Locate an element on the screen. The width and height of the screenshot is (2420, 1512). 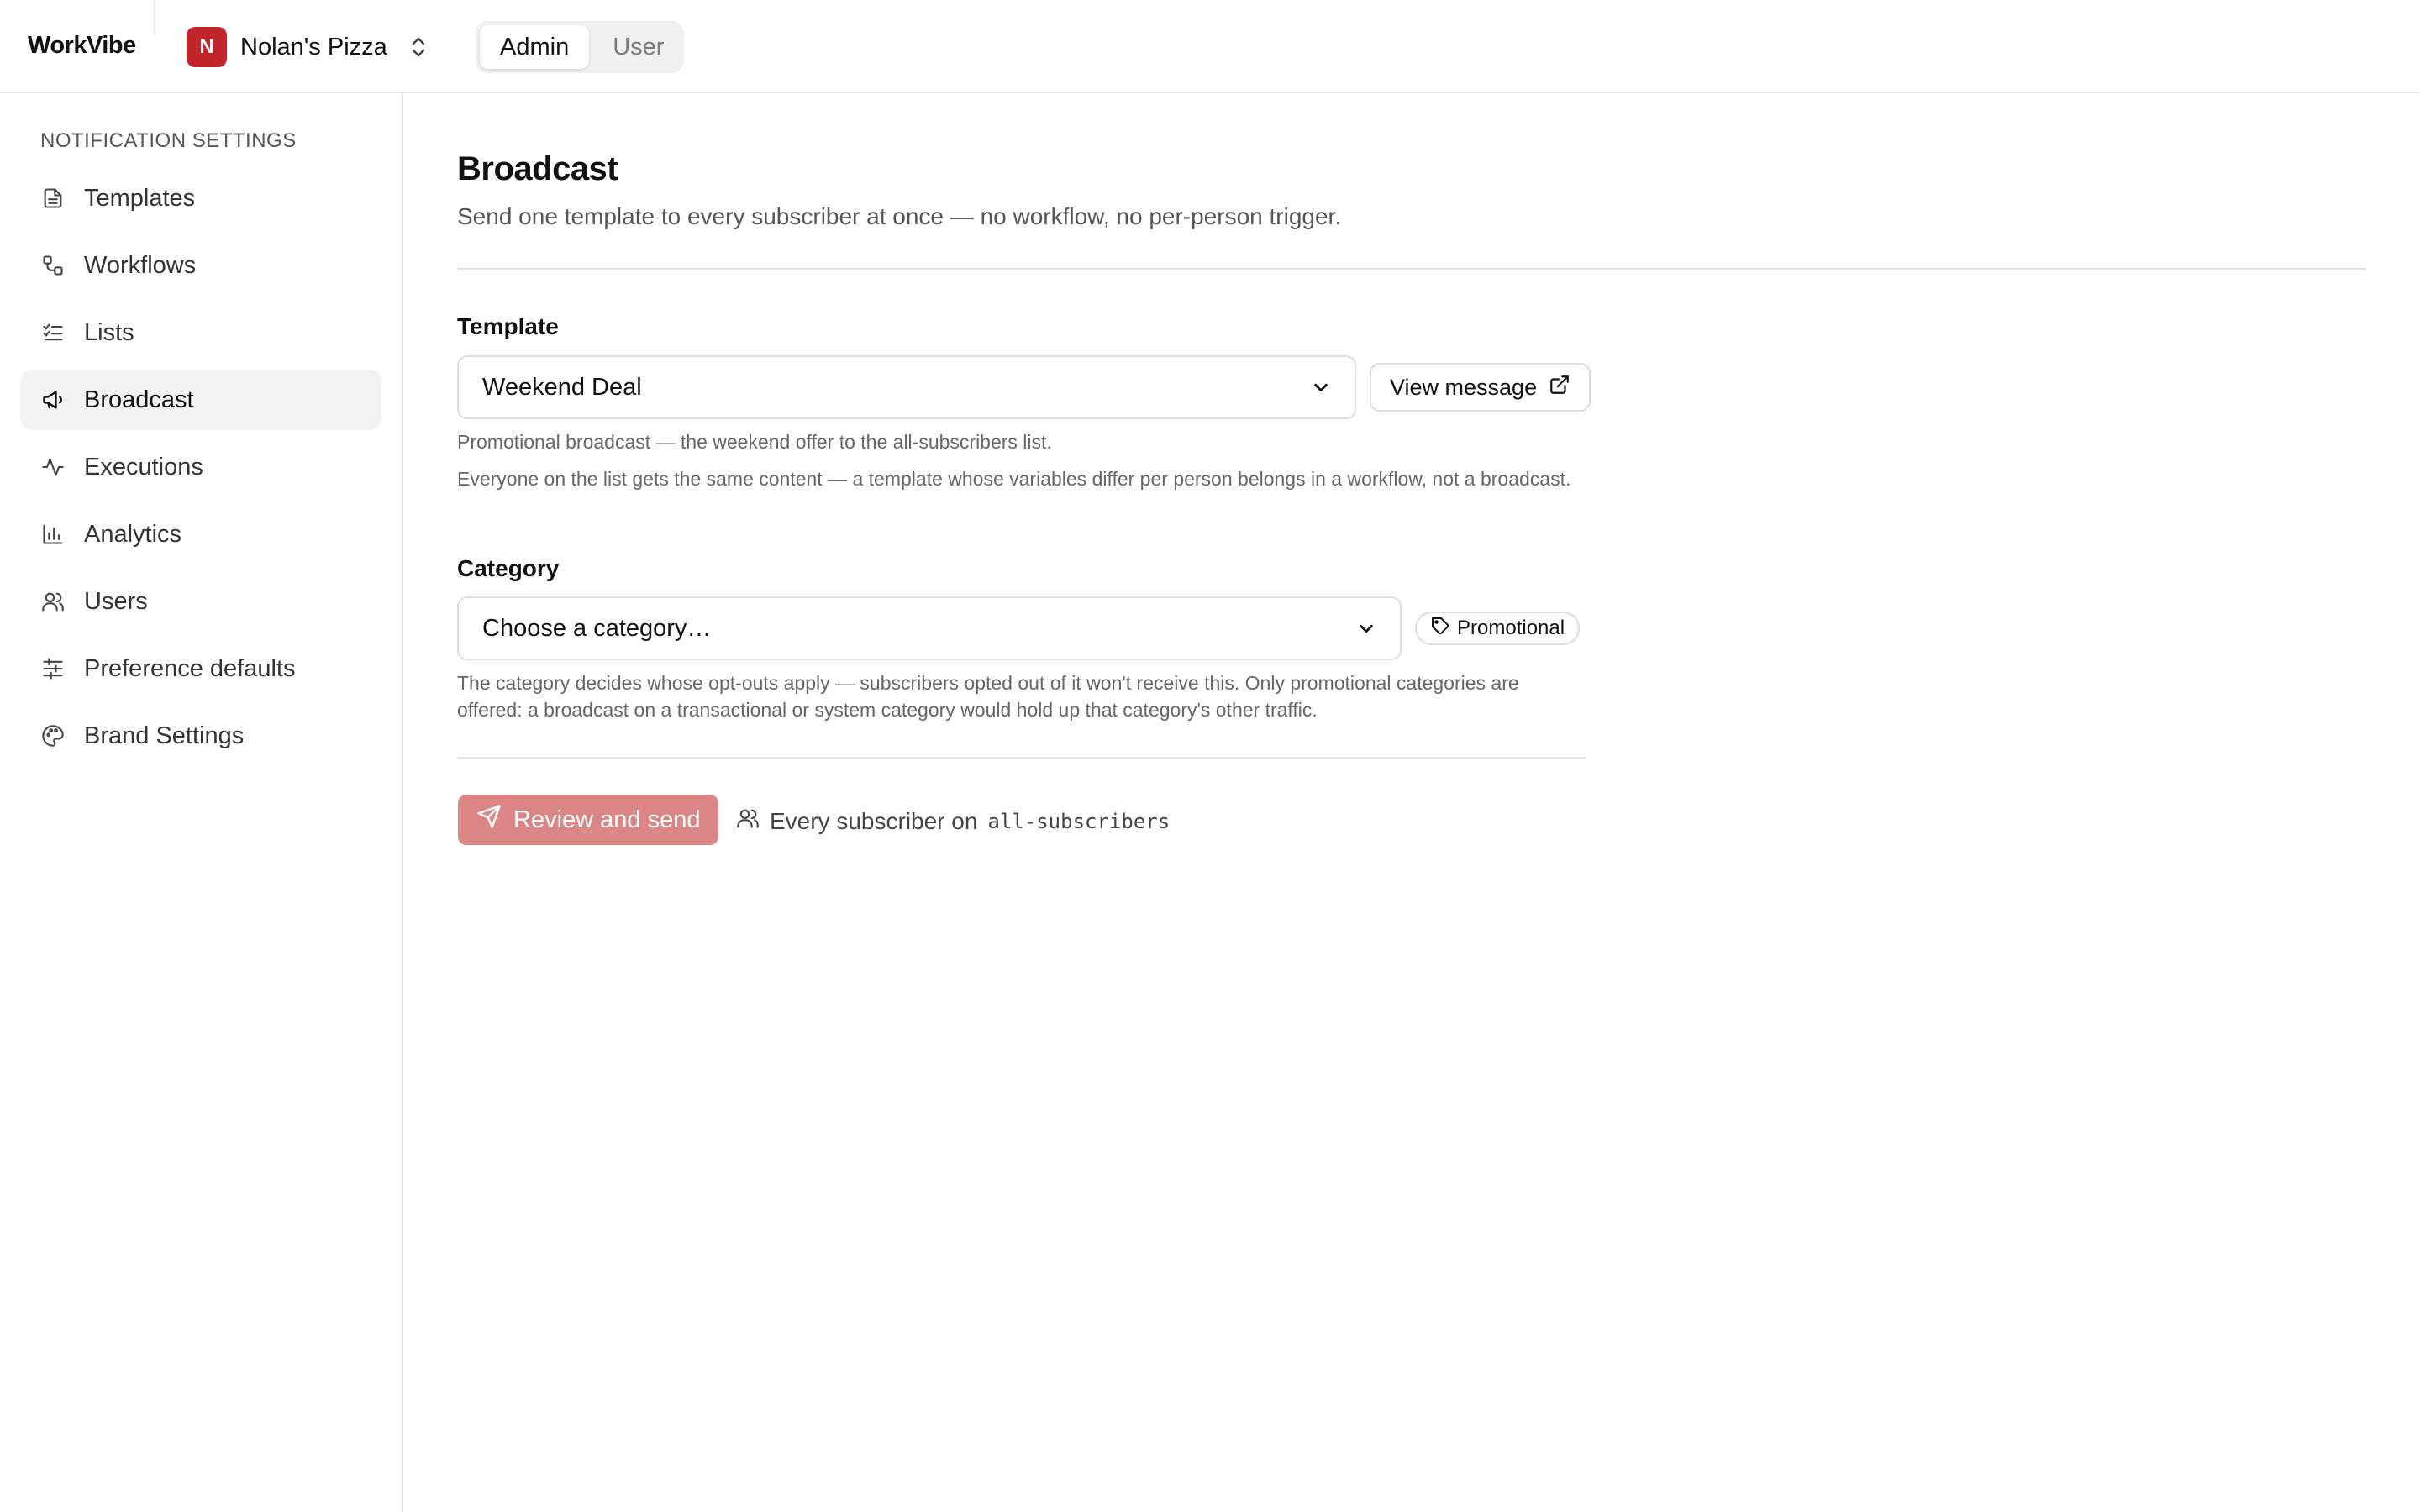
header-divider is located at coordinates (1411, 269).